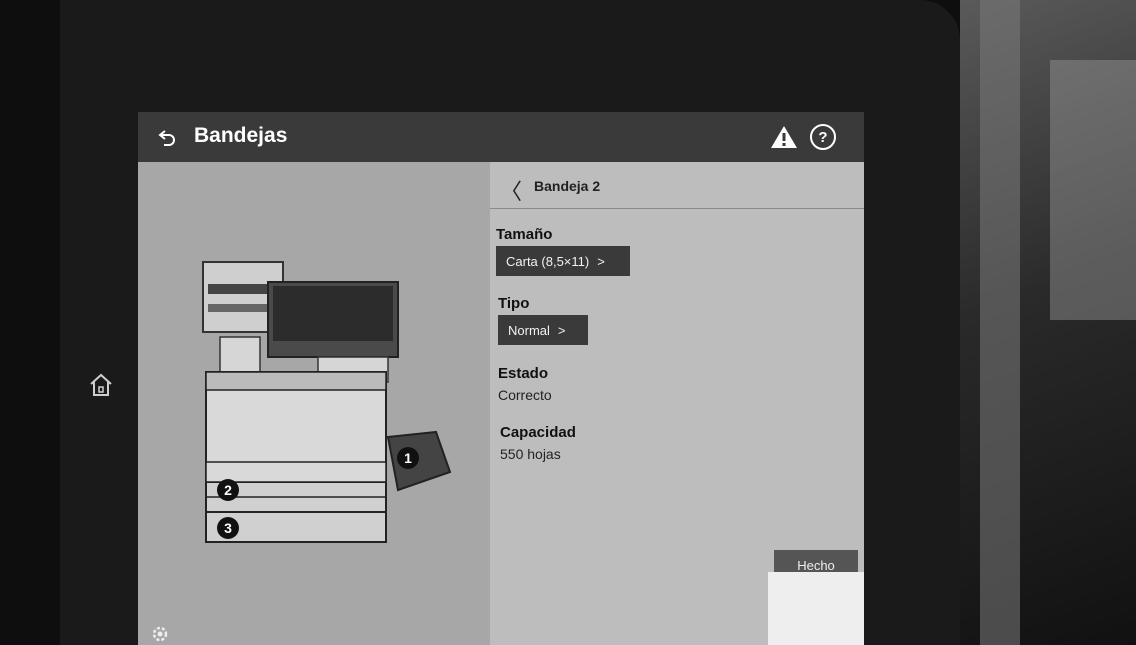 This screenshot has width=1136, height=645. Describe the element at coordinates (567, 186) in the screenshot. I see `tray-title: Bandeja 2` at that location.